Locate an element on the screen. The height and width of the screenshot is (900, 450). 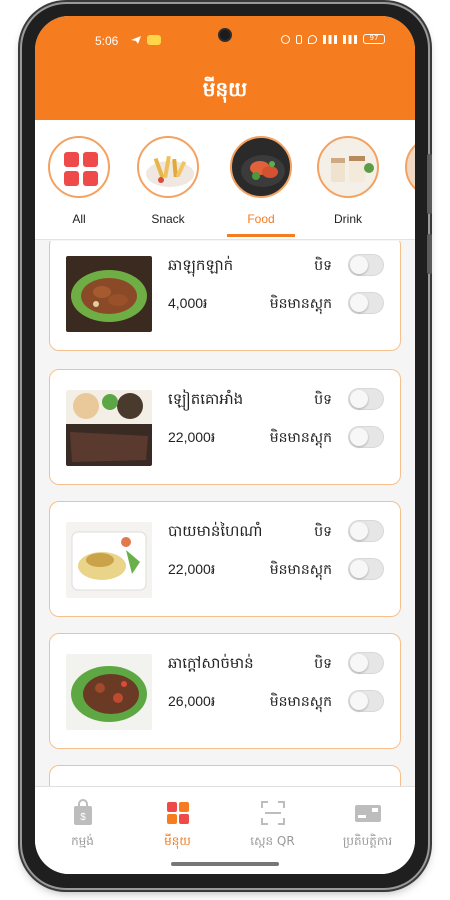
category-tabs: All Snack Food Drink is located at coordinates (225, 180).